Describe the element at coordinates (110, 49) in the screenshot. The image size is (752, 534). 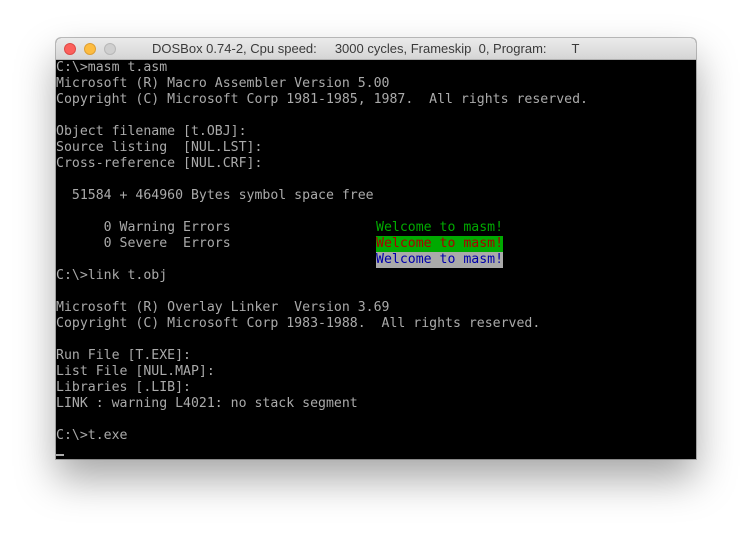
I see `zoom-button` at that location.